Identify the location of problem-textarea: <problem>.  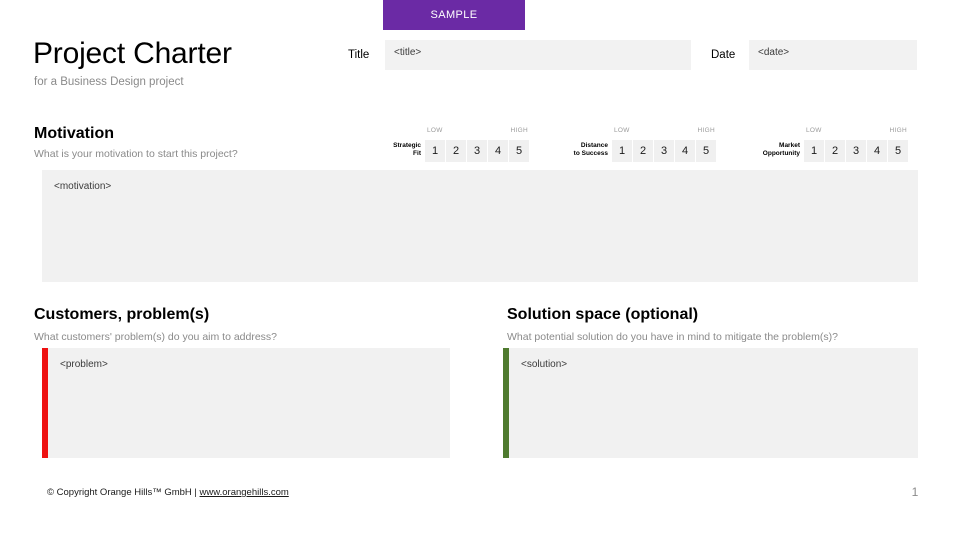
(246, 403).